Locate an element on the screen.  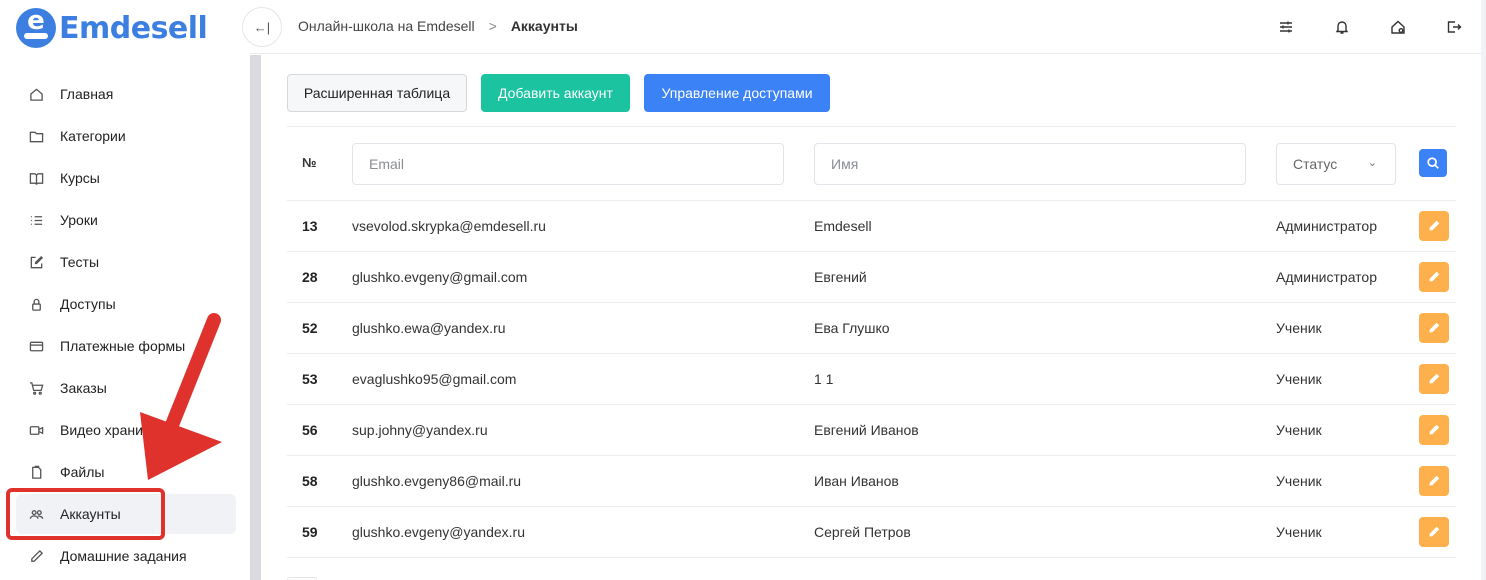
chevron-right-icon: > is located at coordinates (492, 26).